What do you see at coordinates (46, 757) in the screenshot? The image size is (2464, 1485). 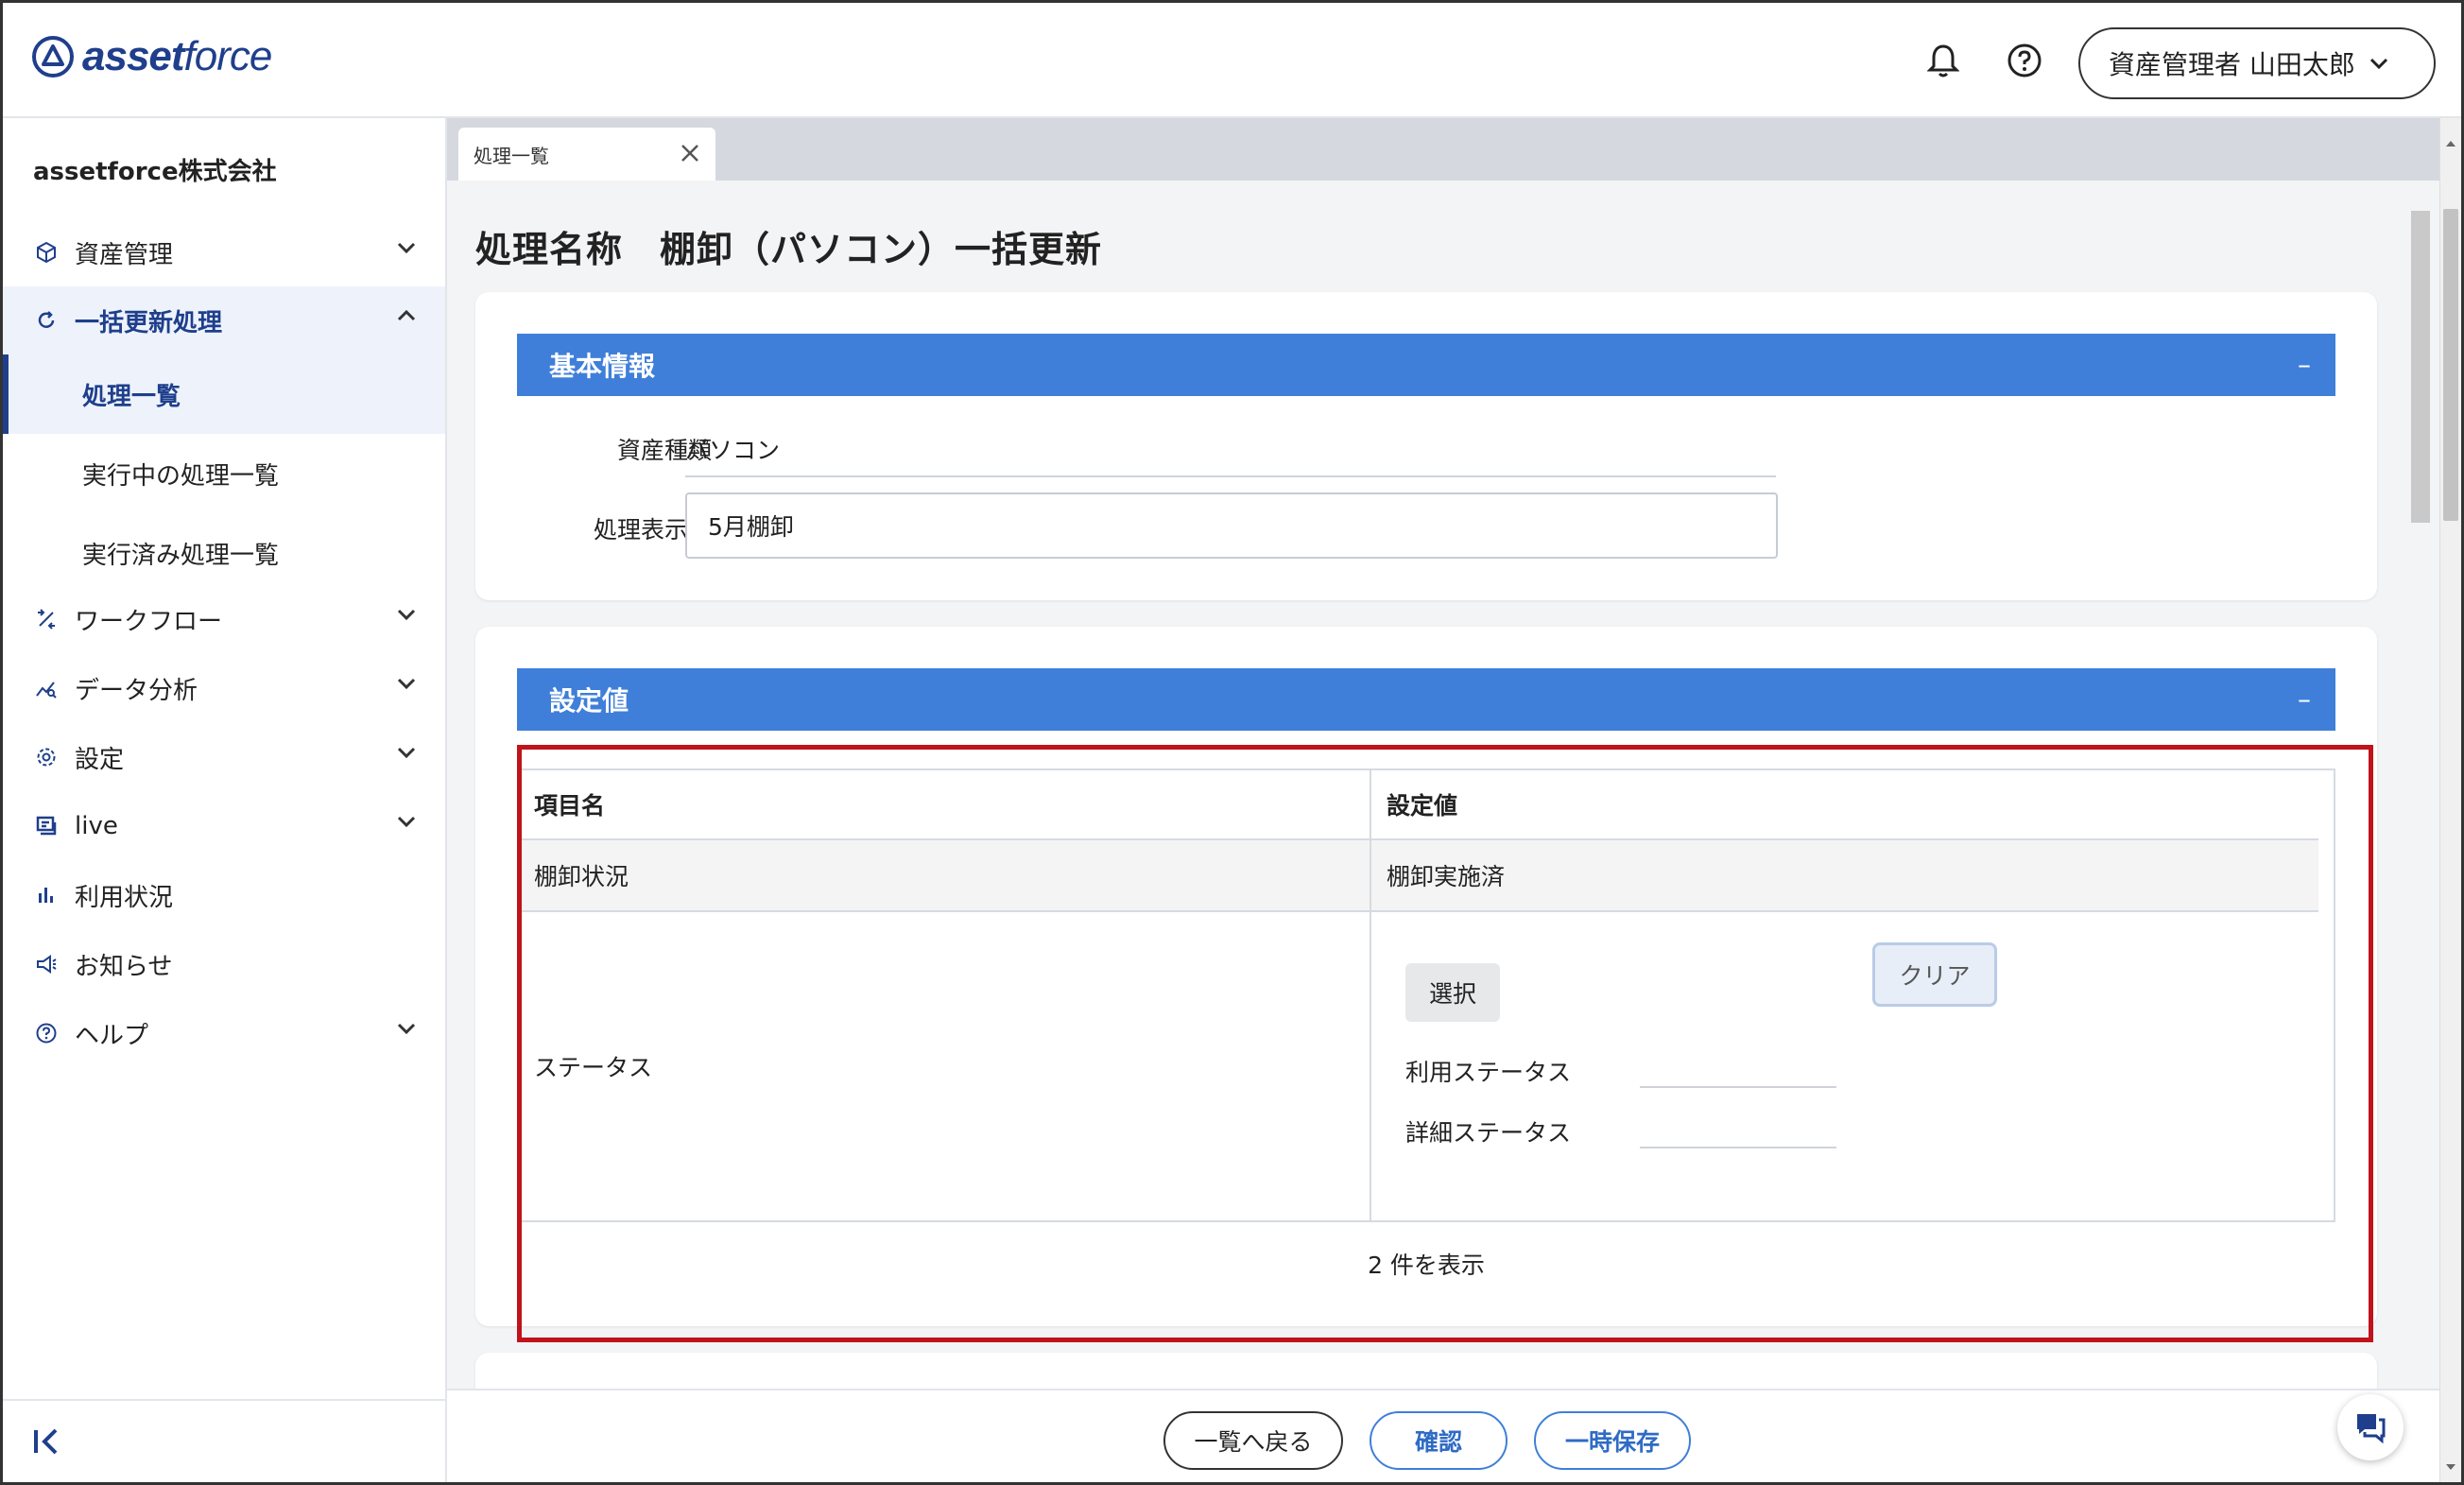 I see `gear-icon` at bounding box center [46, 757].